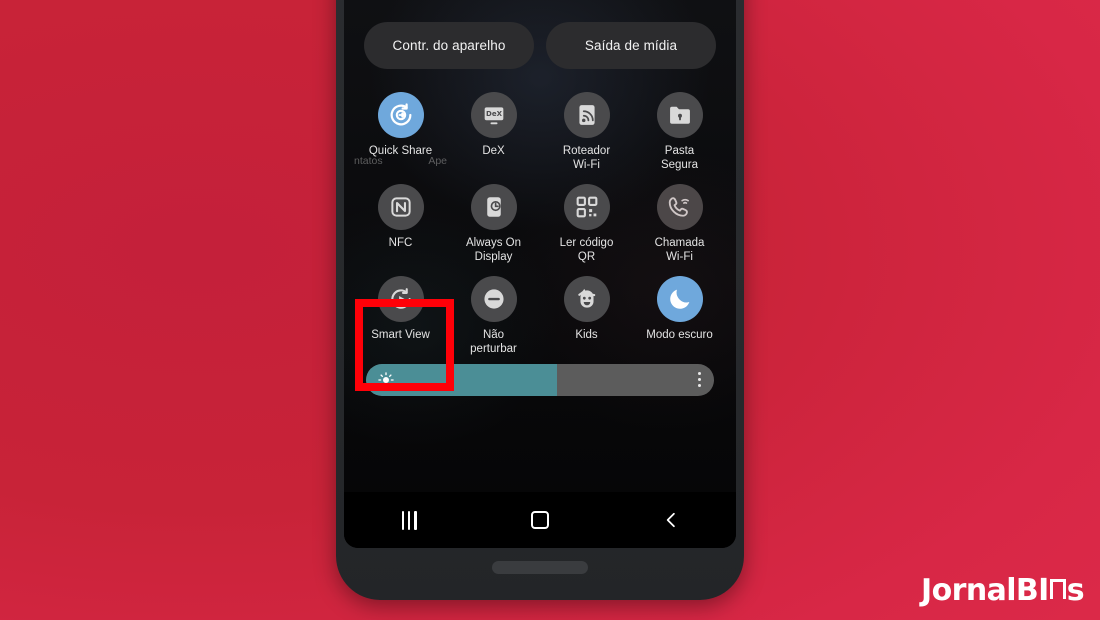 The width and height of the screenshot is (1100, 620). Describe the element at coordinates (437, 161) in the screenshot. I see `ghost-label-right: Ape` at that location.